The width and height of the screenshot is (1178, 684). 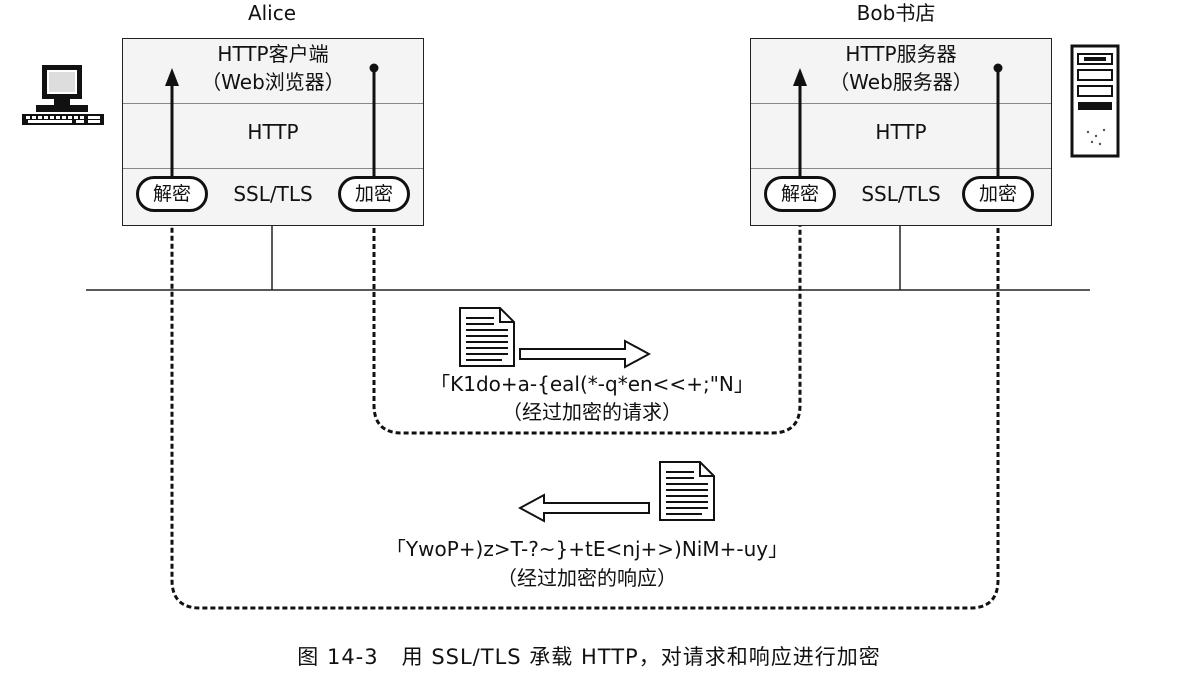 What do you see at coordinates (592, 384) in the screenshot?
I see `request-ciphertext: 「K1do+a-{eal(*-q*en<<+;"N」` at bounding box center [592, 384].